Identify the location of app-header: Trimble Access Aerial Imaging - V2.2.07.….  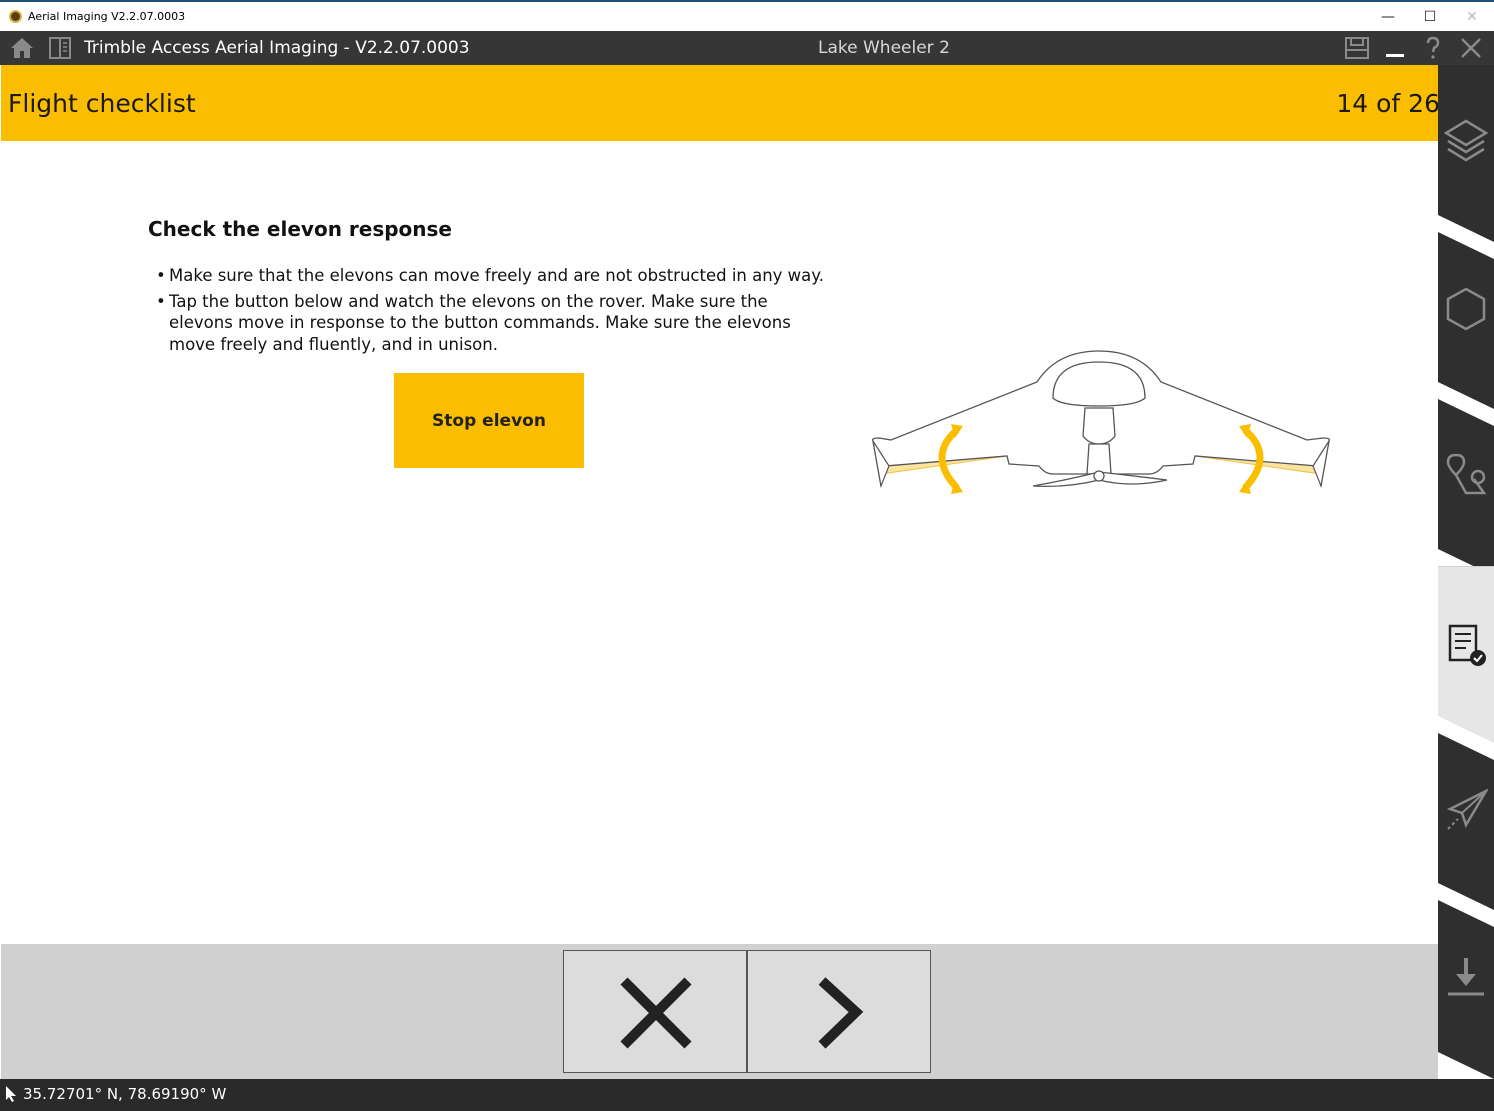
(747, 48).